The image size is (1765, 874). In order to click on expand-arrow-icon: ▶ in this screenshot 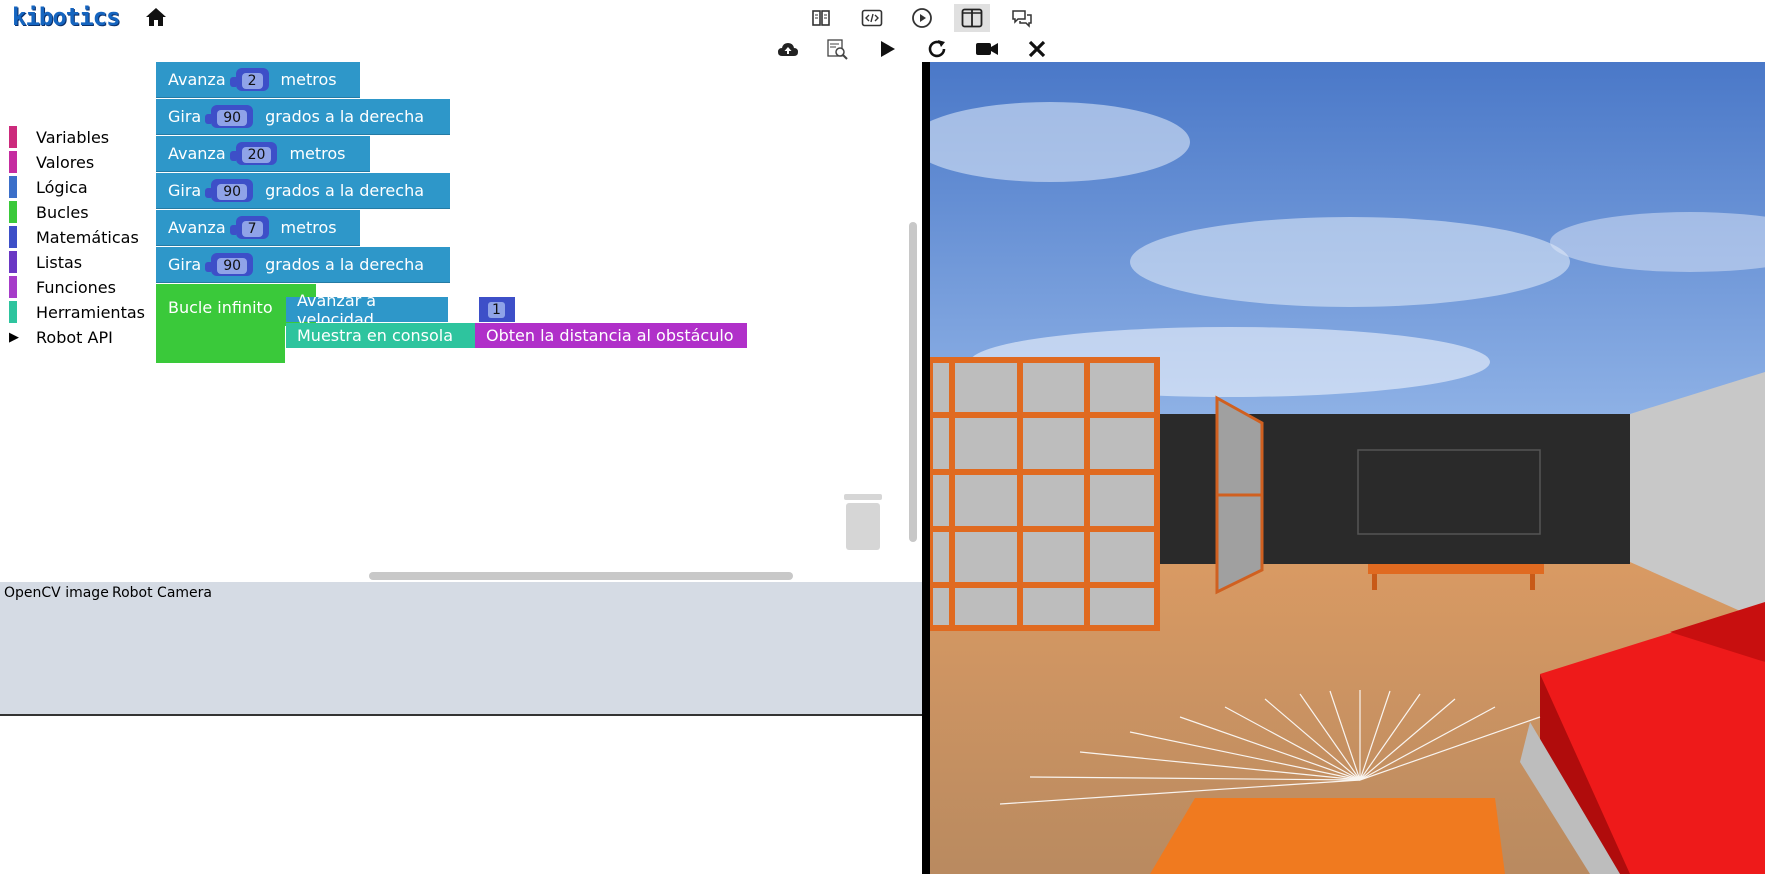, I will do `click(14, 337)`.